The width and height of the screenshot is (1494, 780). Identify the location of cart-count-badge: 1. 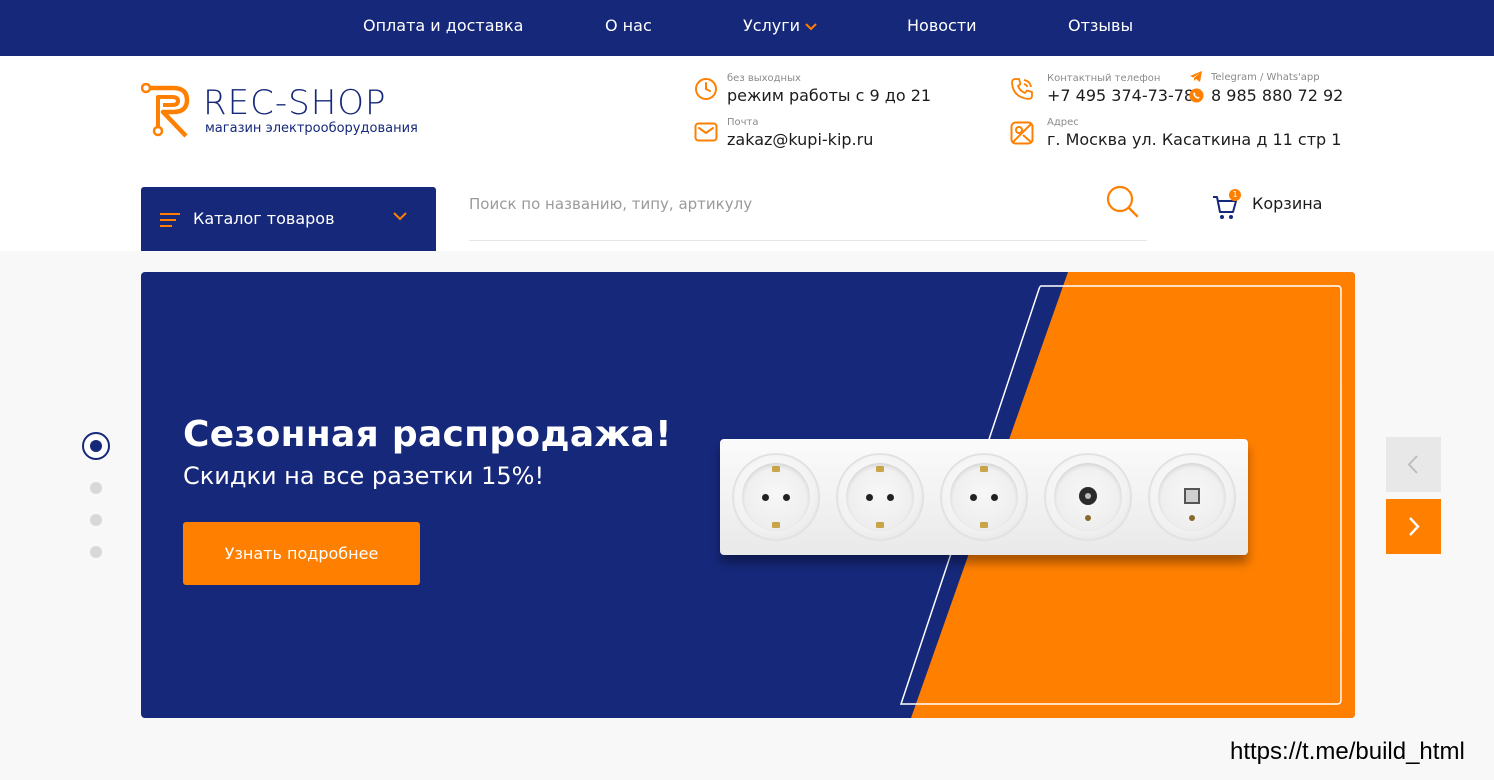
(1235, 195).